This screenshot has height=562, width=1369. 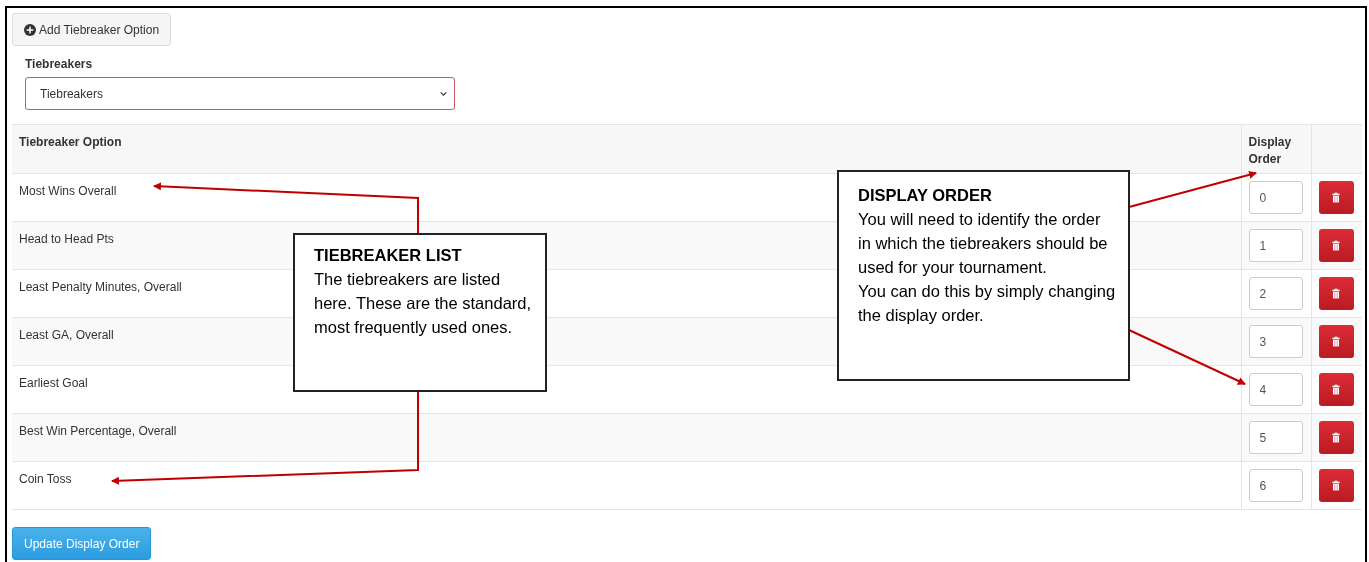 What do you see at coordinates (1275, 341) in the screenshot?
I see `display-order-field: 3` at bounding box center [1275, 341].